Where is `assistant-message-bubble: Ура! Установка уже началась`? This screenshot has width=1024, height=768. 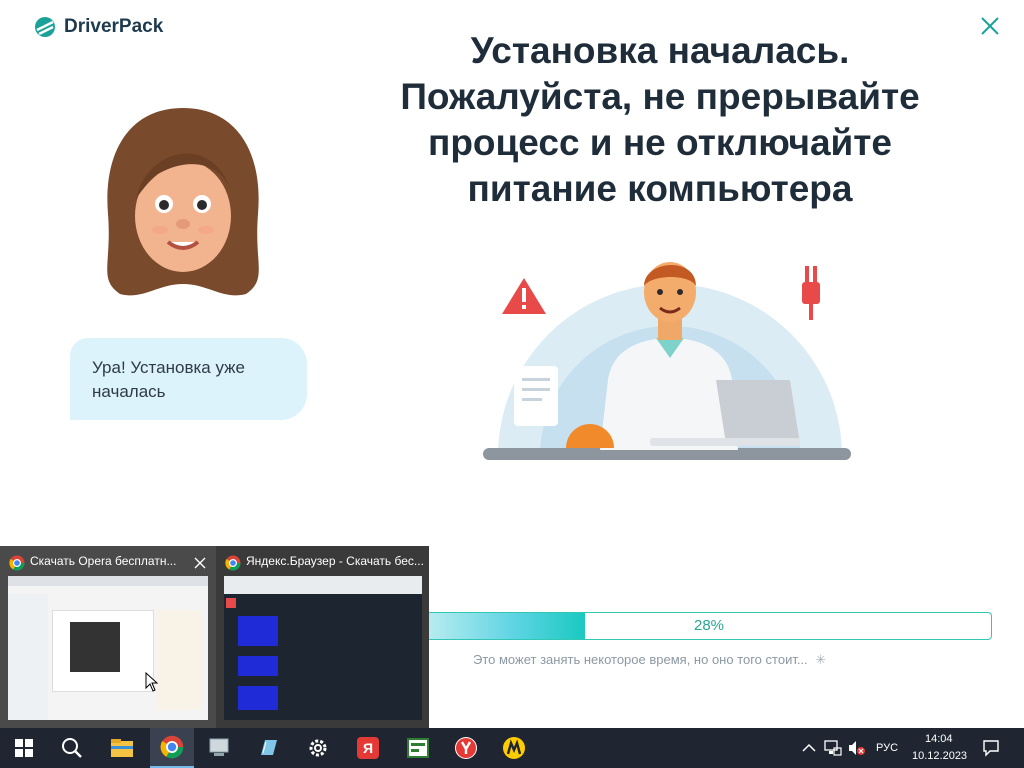 assistant-message-bubble: Ура! Установка уже началась is located at coordinates (188, 379).